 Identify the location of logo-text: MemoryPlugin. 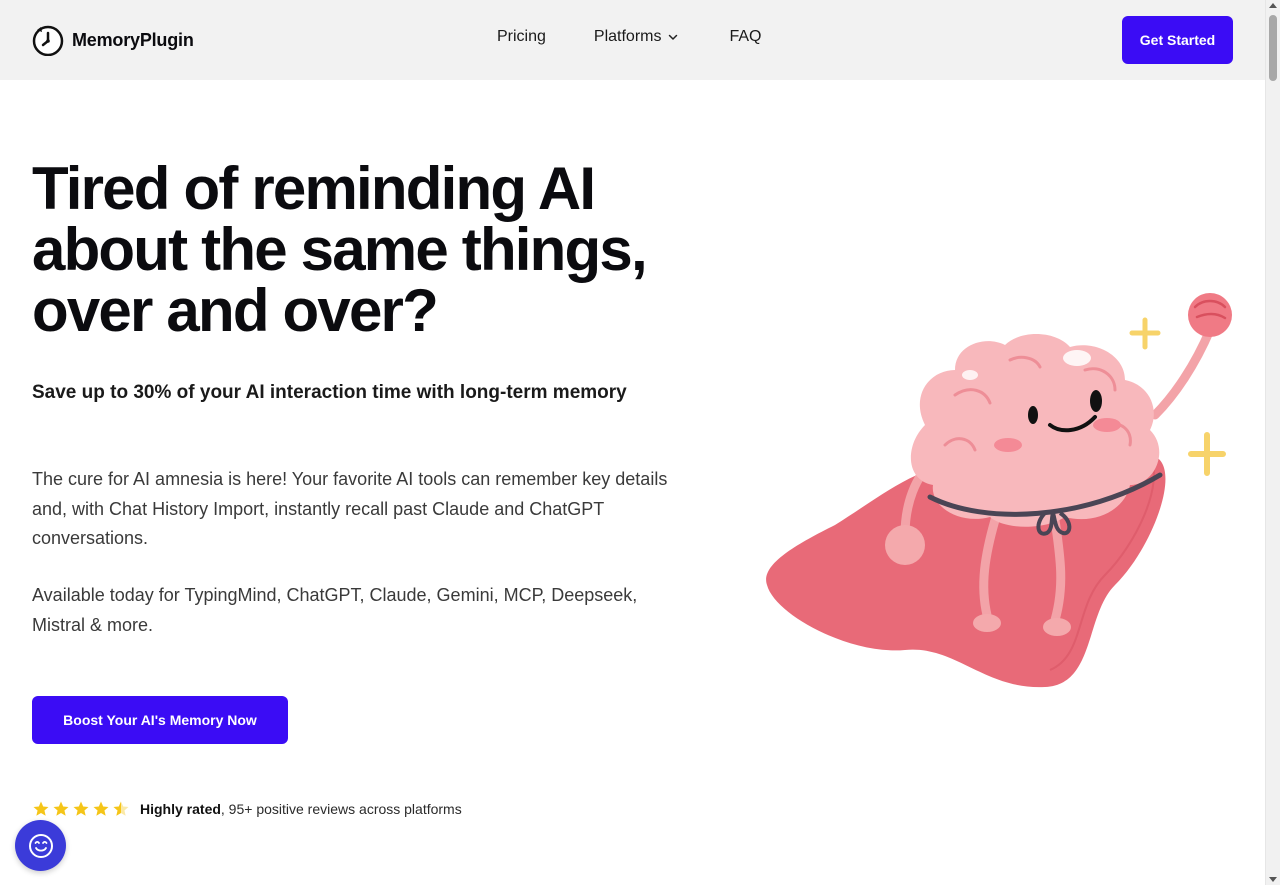
(133, 39).